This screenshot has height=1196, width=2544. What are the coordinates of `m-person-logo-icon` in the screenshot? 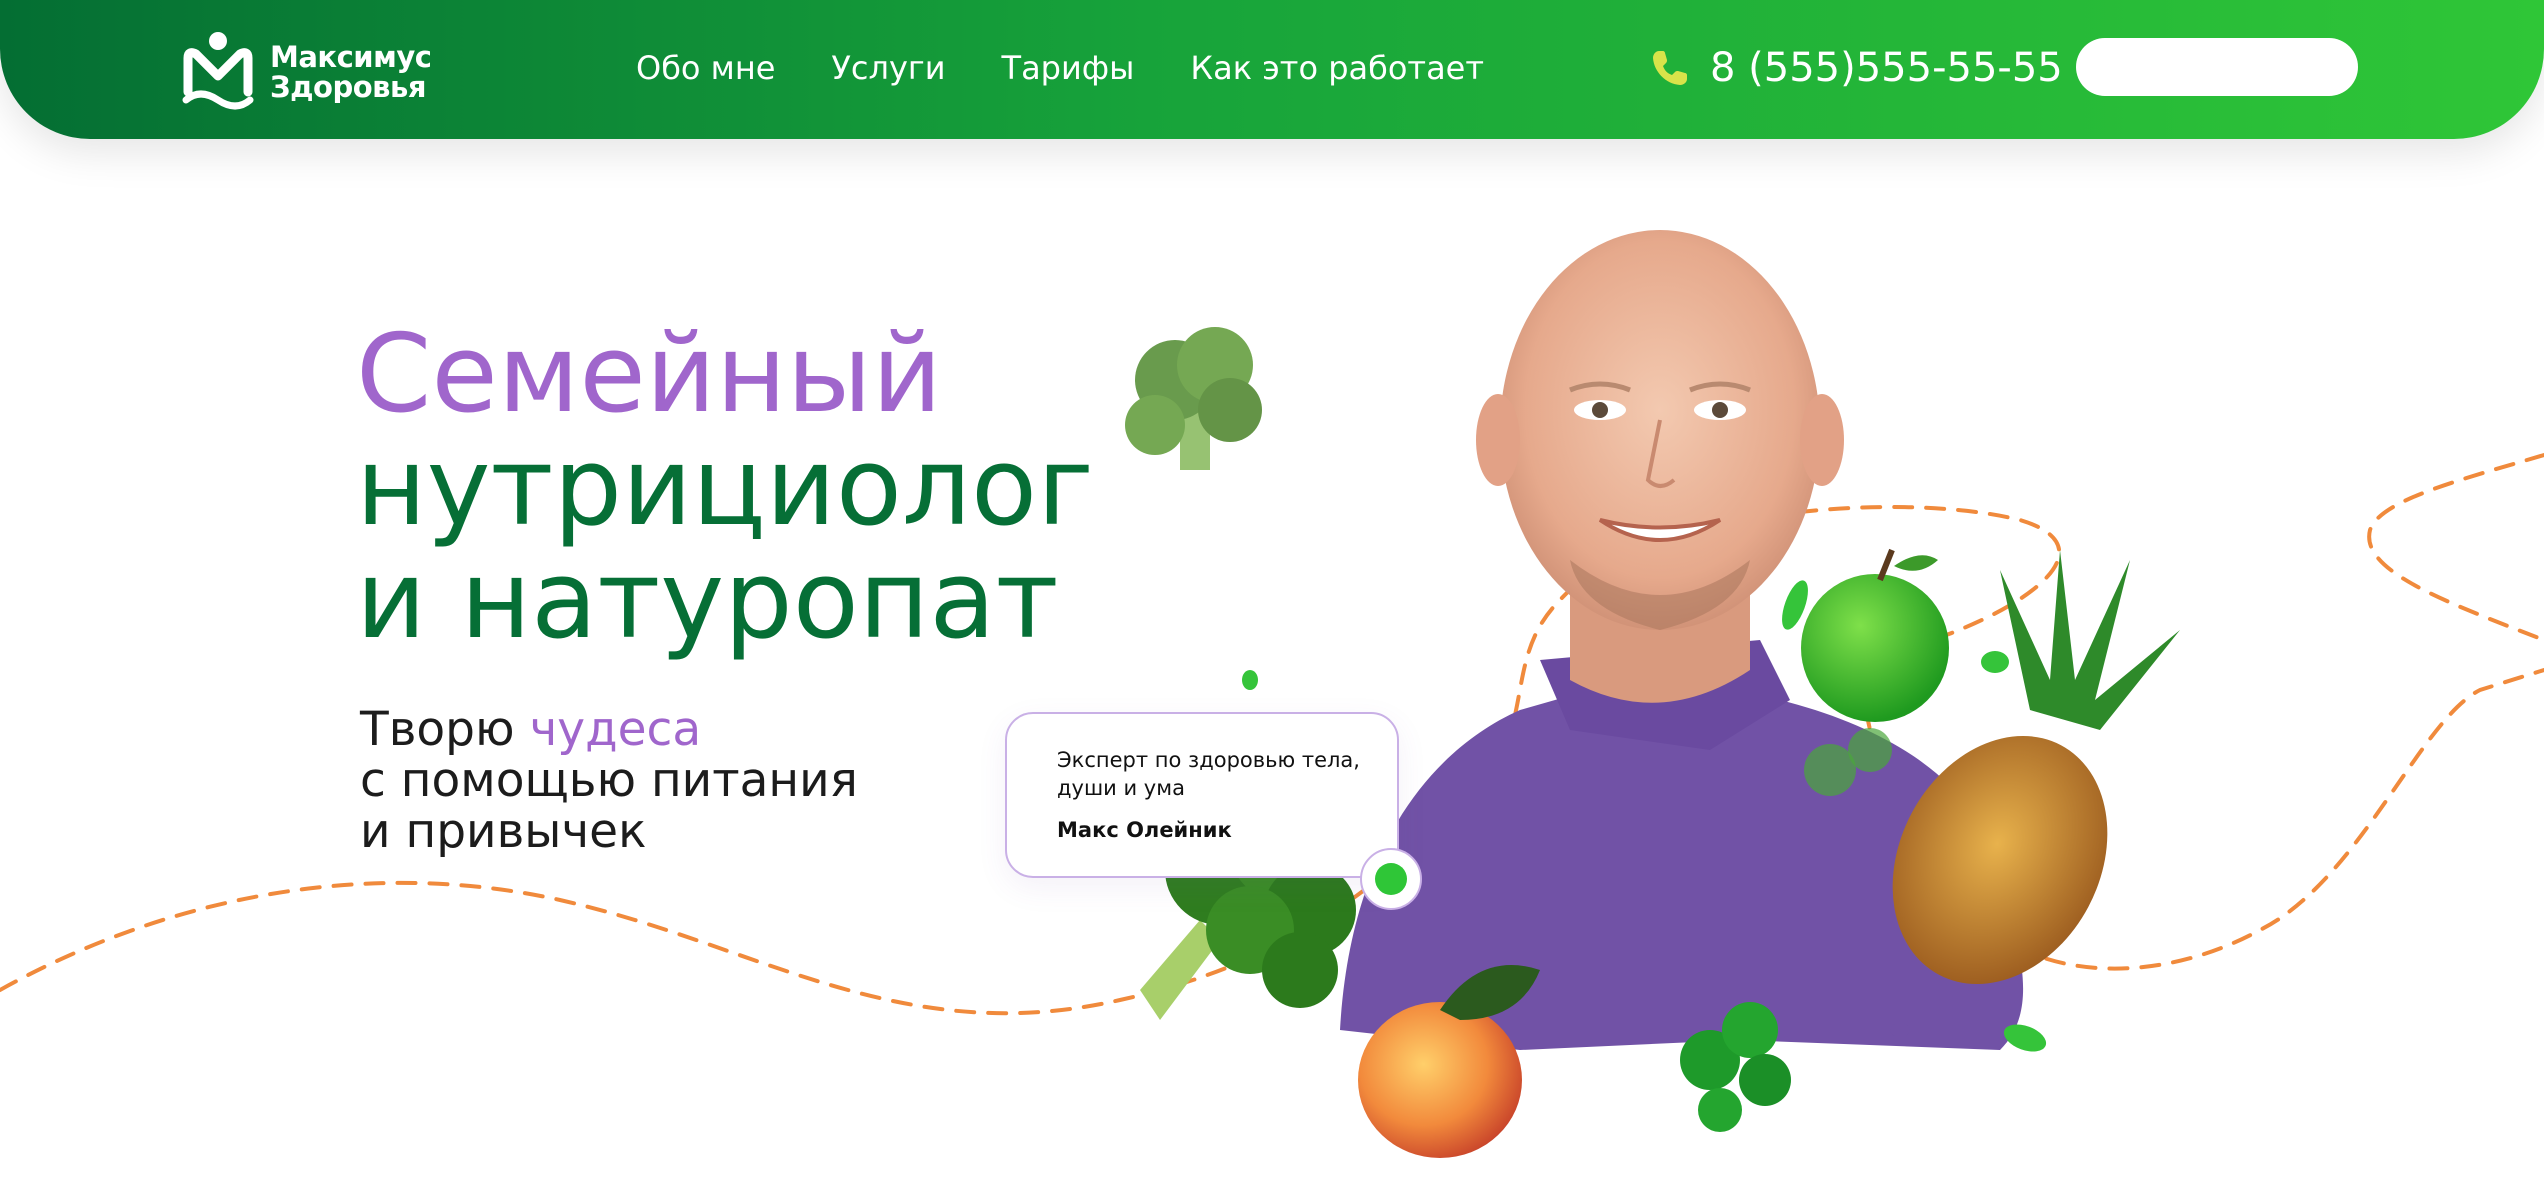 It's located at (218, 71).